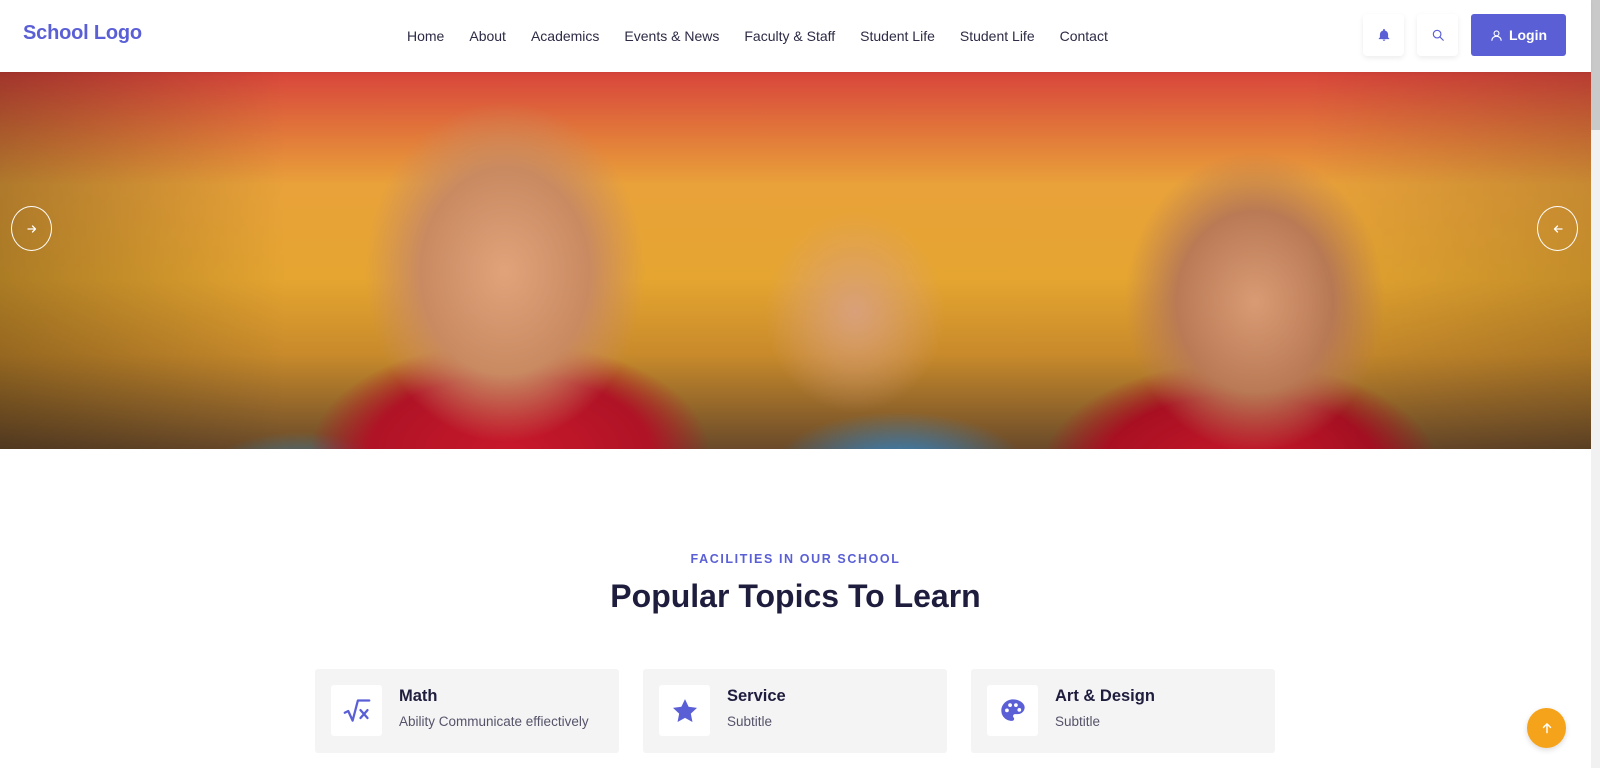  I want to click on search-button, so click(1437, 35).